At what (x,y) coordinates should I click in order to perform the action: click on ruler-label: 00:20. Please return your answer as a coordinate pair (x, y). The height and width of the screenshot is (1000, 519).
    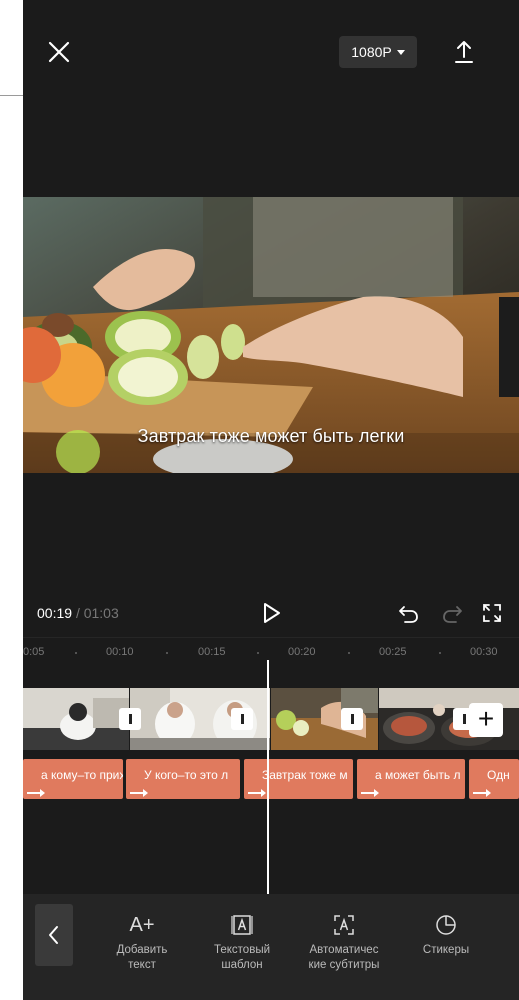
    Looking at the image, I should click on (302, 652).